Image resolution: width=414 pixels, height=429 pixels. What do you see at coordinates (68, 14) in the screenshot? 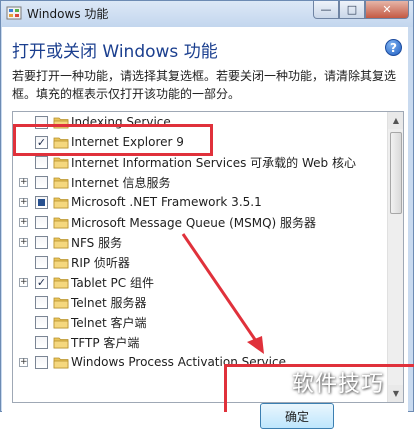
I see `window-title: Windows 功能` at bounding box center [68, 14].